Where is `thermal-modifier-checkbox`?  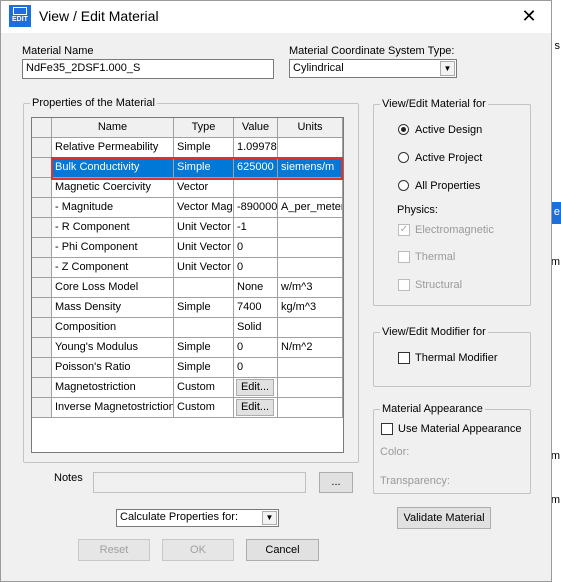
thermal-modifier-checkbox is located at coordinates (404, 358).